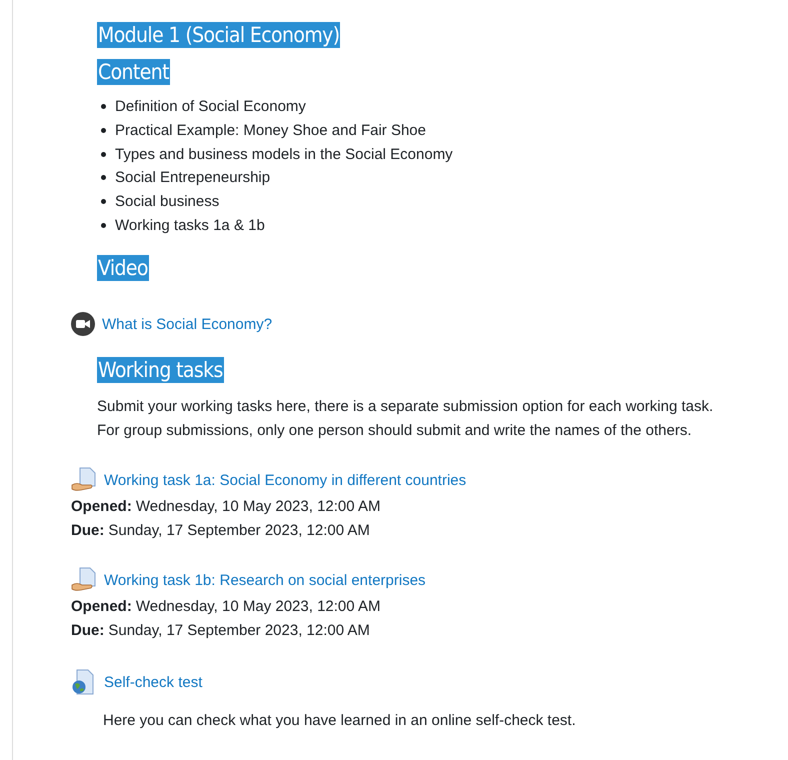 Image resolution: width=788 pixels, height=760 pixels. What do you see at coordinates (394, 431) in the screenshot?
I see `description-text: For group submissions, only one person should submit and write the names of the others.` at bounding box center [394, 431].